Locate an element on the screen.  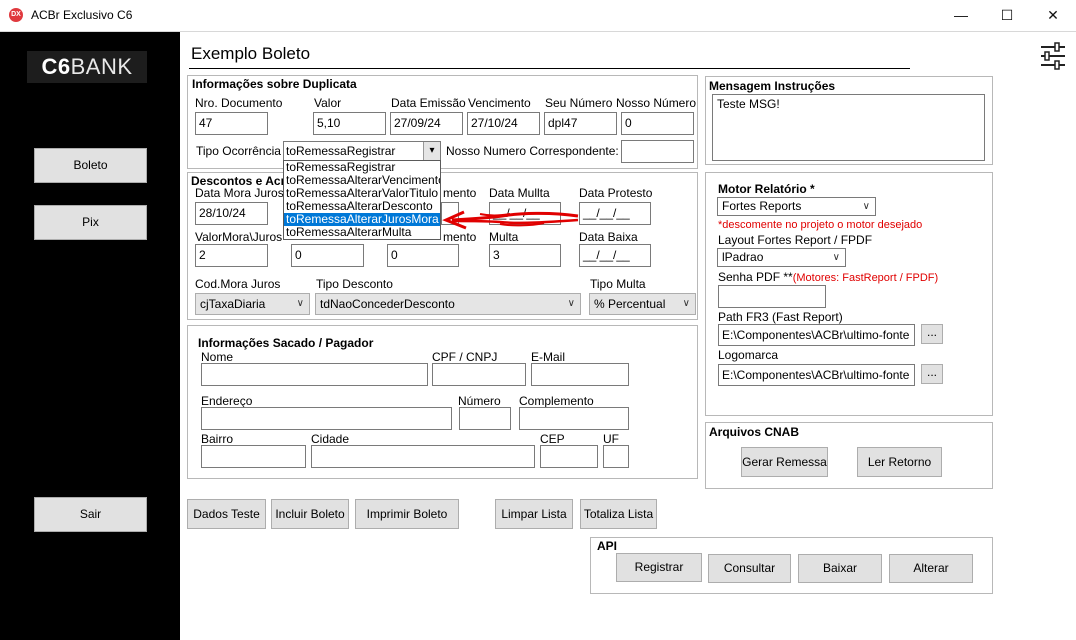
settings-sliders-icon is located at coordinates (1053, 56).